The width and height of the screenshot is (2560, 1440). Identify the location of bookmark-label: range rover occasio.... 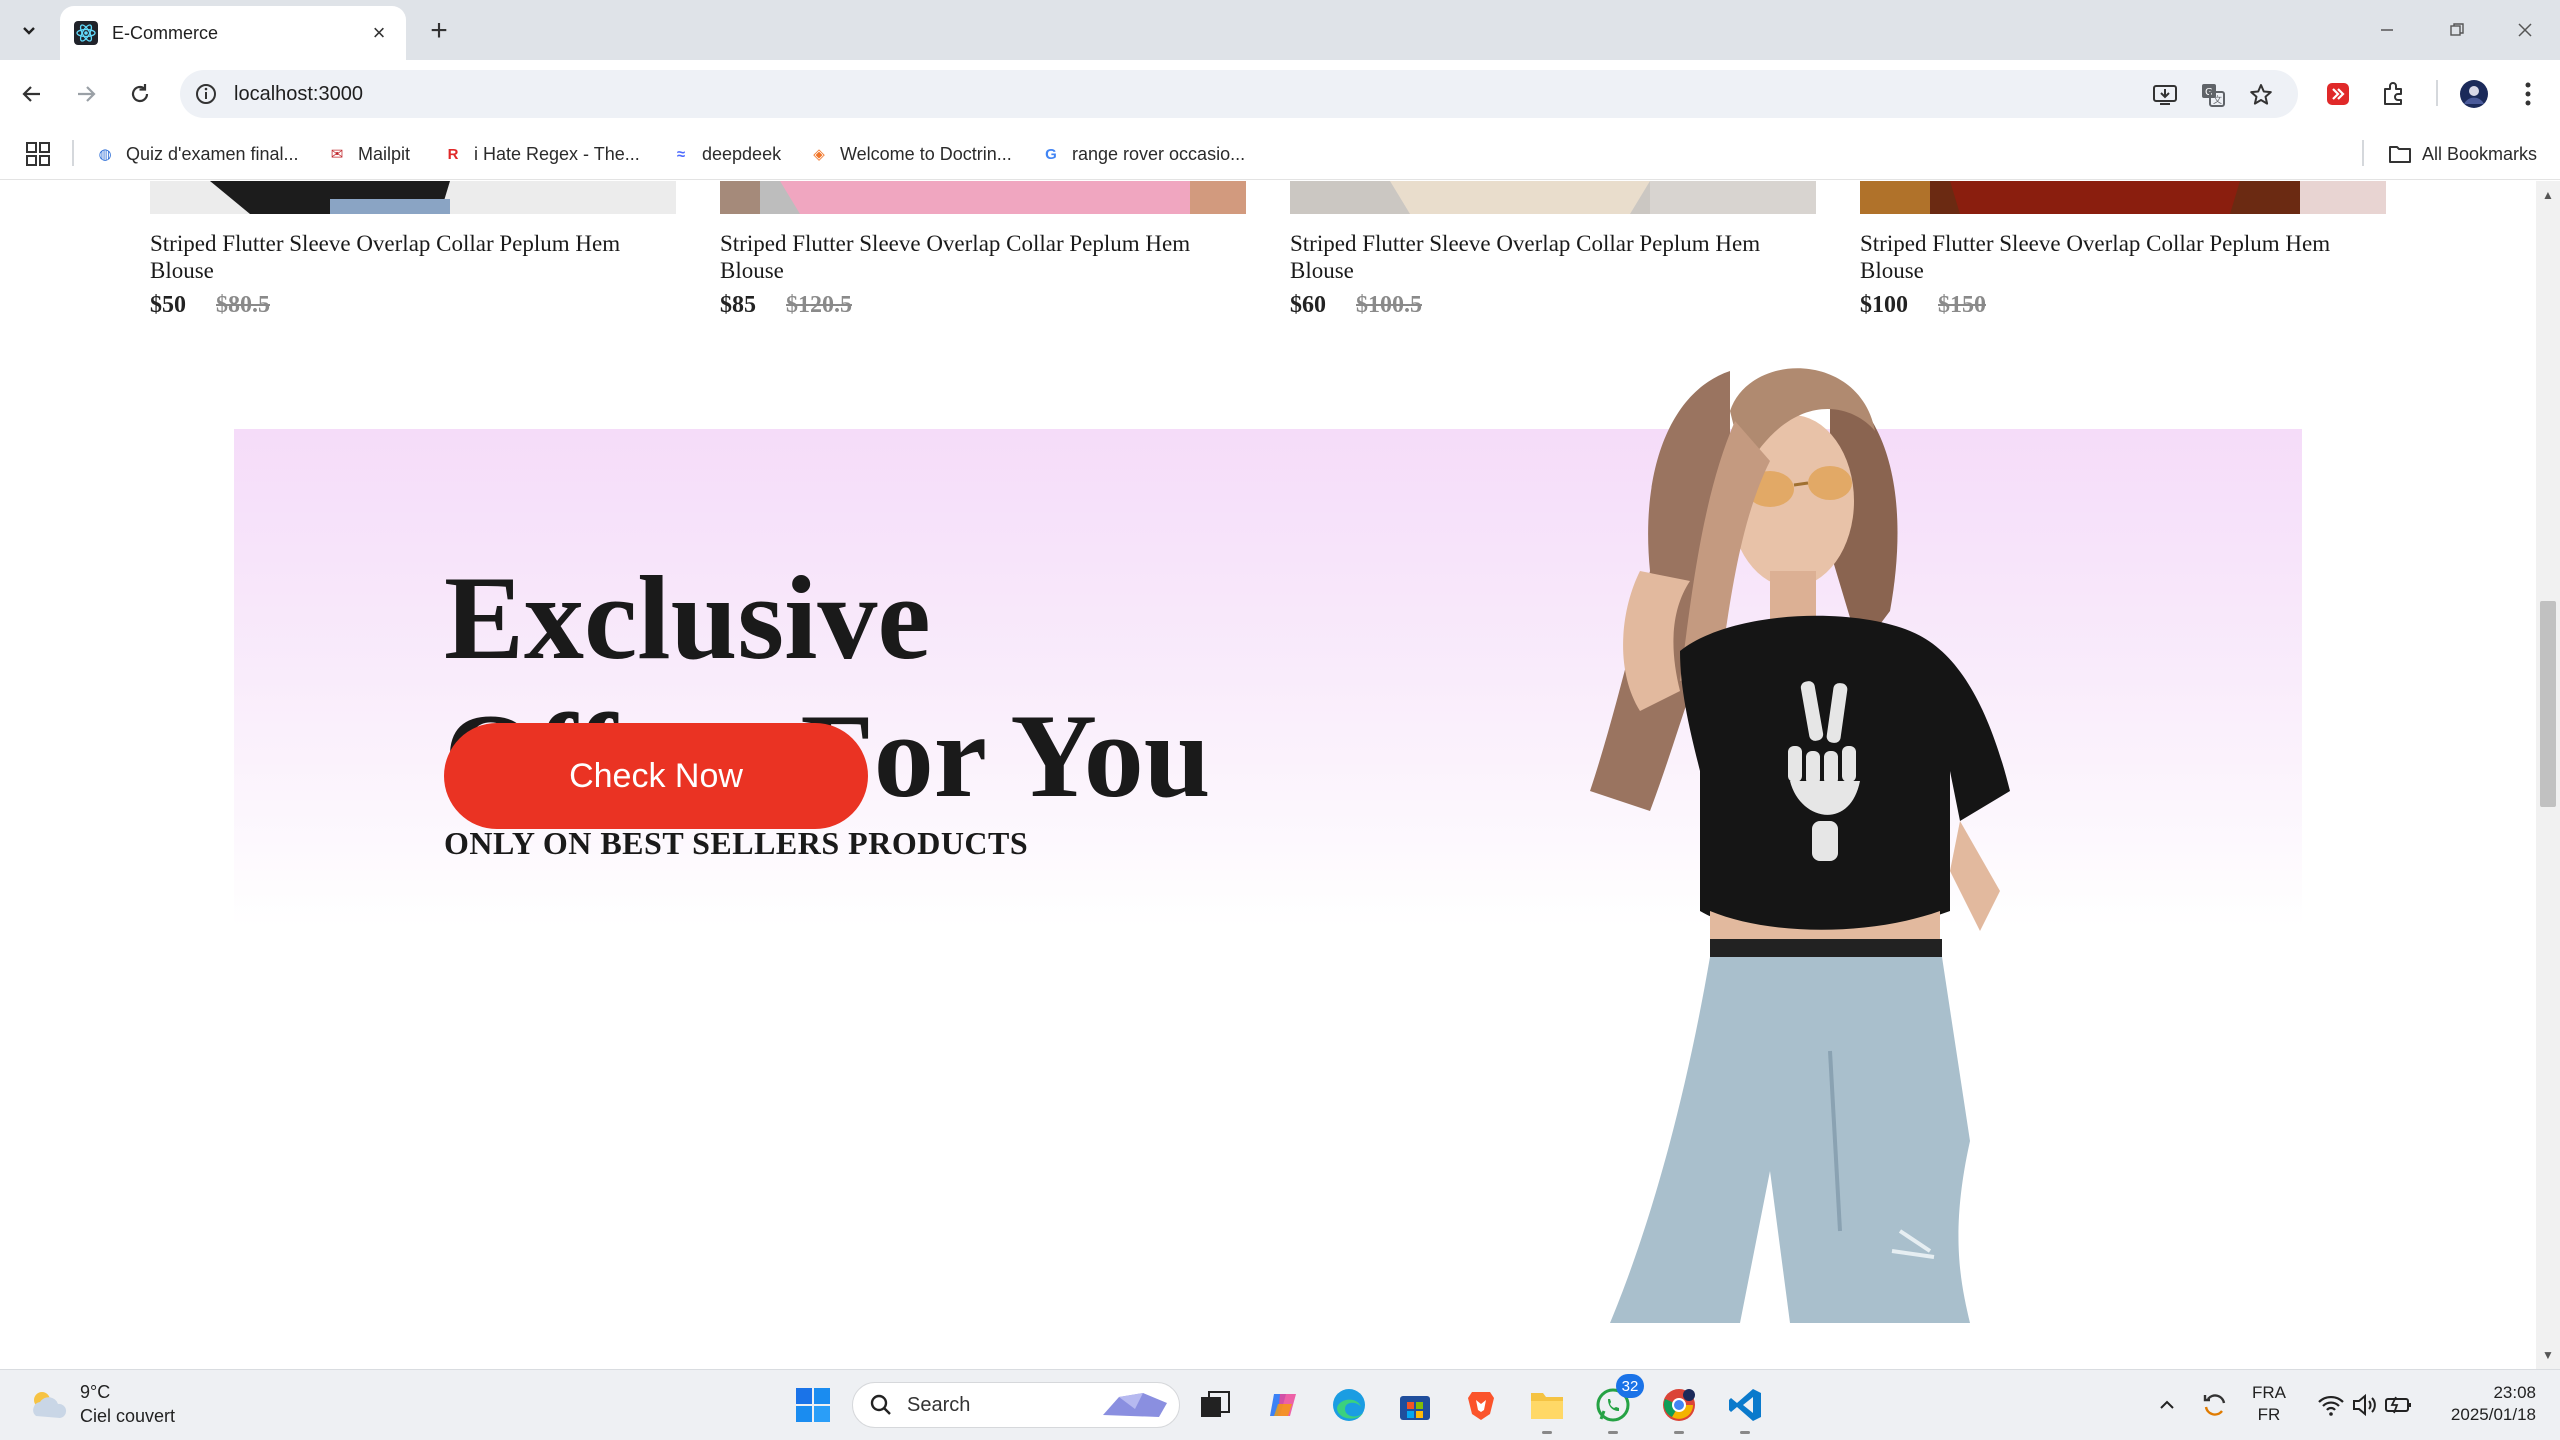
(1159, 153).